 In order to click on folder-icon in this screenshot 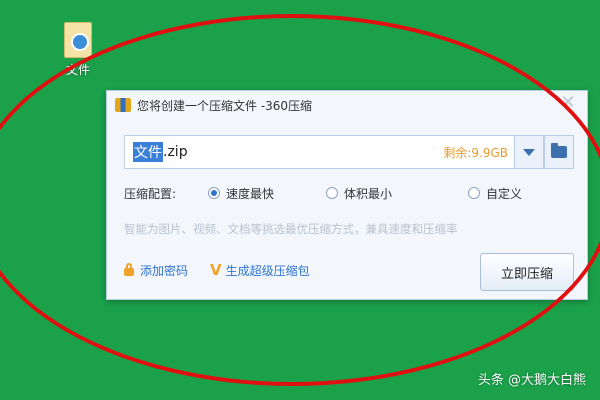, I will do `click(559, 150)`.